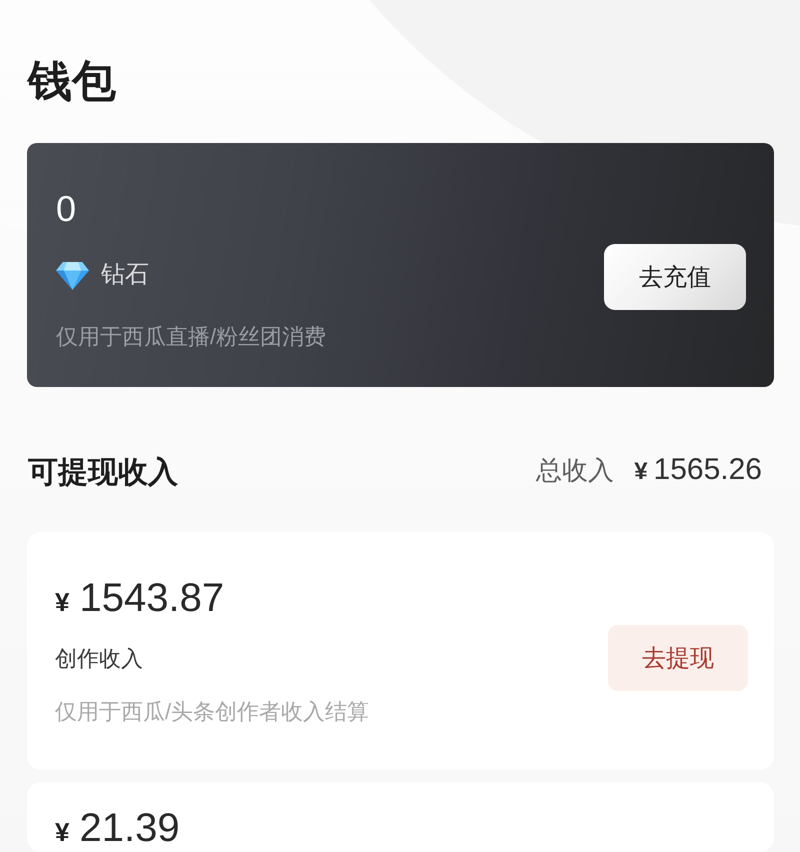 The image size is (800, 852). What do you see at coordinates (675, 277) in the screenshot?
I see `recharge-button: 去充值` at bounding box center [675, 277].